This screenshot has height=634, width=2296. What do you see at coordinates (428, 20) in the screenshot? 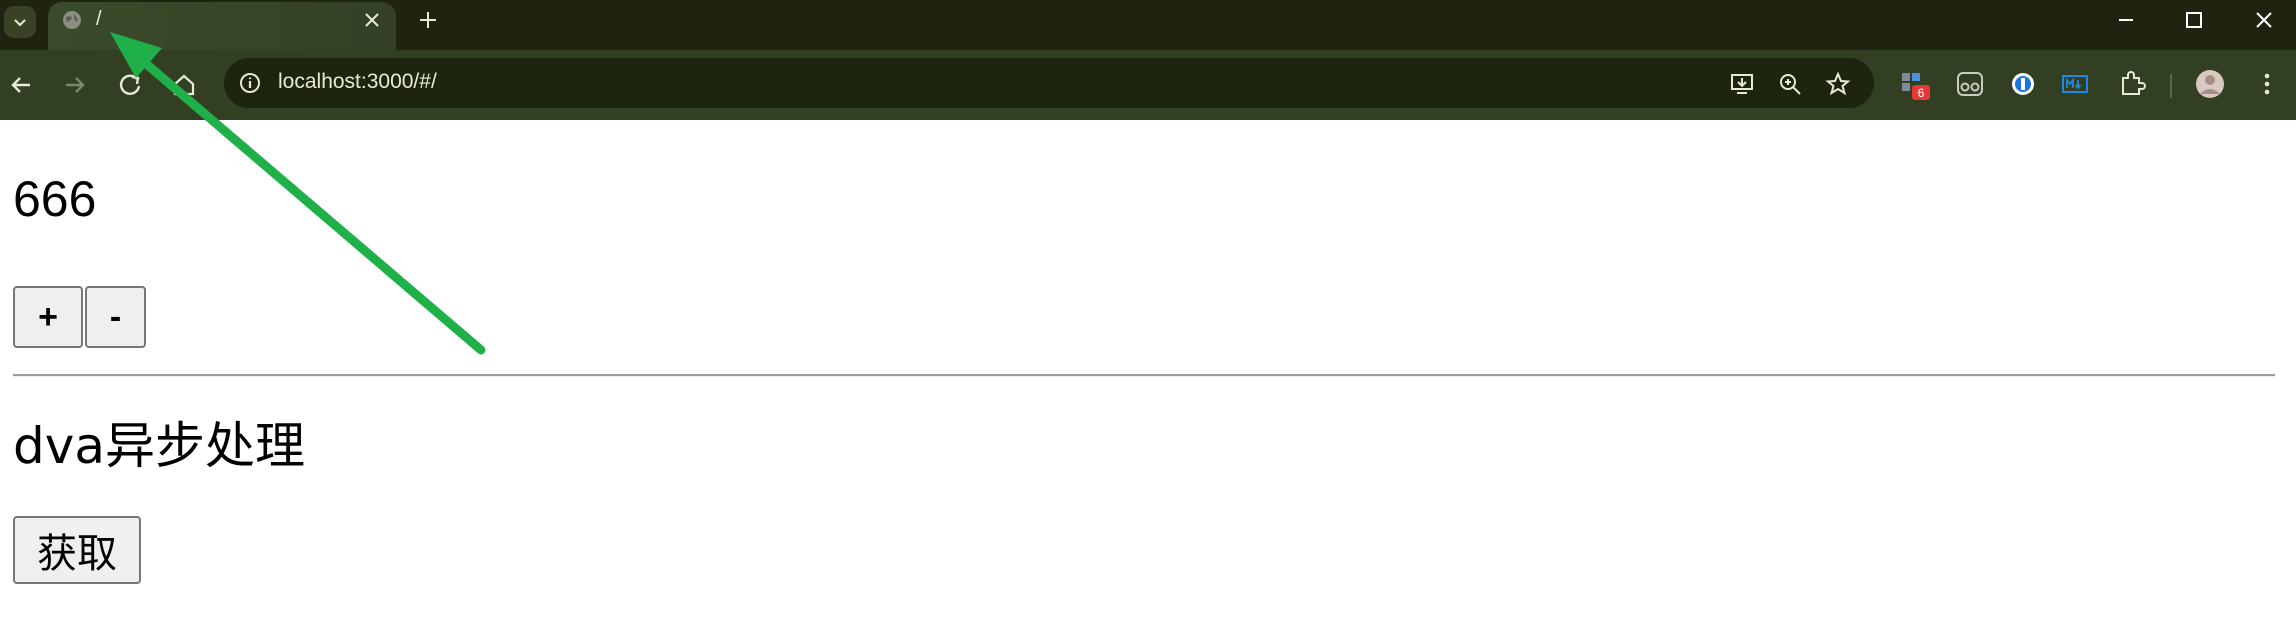
I see `new-tab-icon` at bounding box center [428, 20].